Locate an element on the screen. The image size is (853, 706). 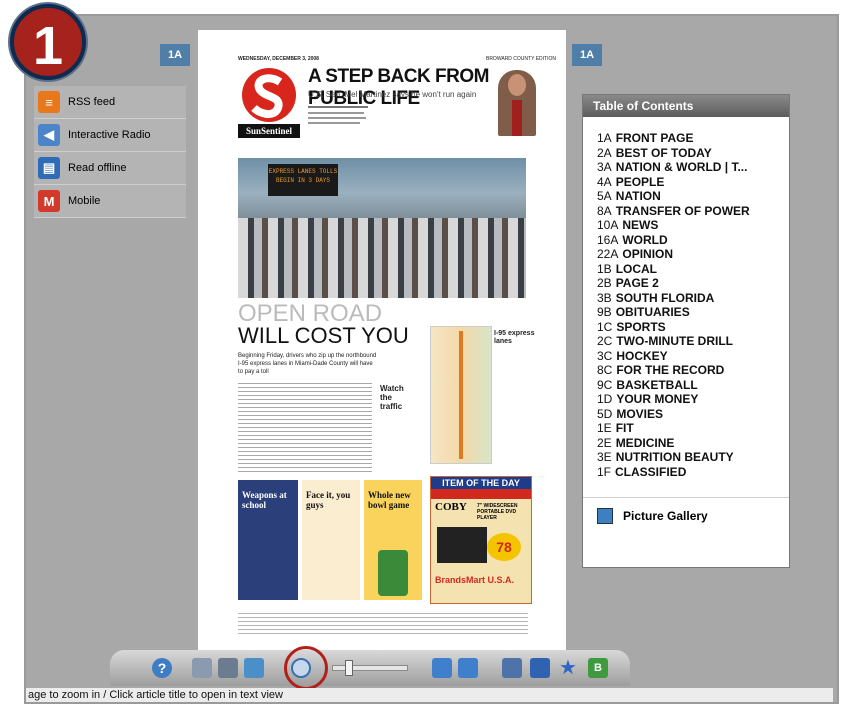
page-tag-left: 1A is located at coordinates (175, 55).